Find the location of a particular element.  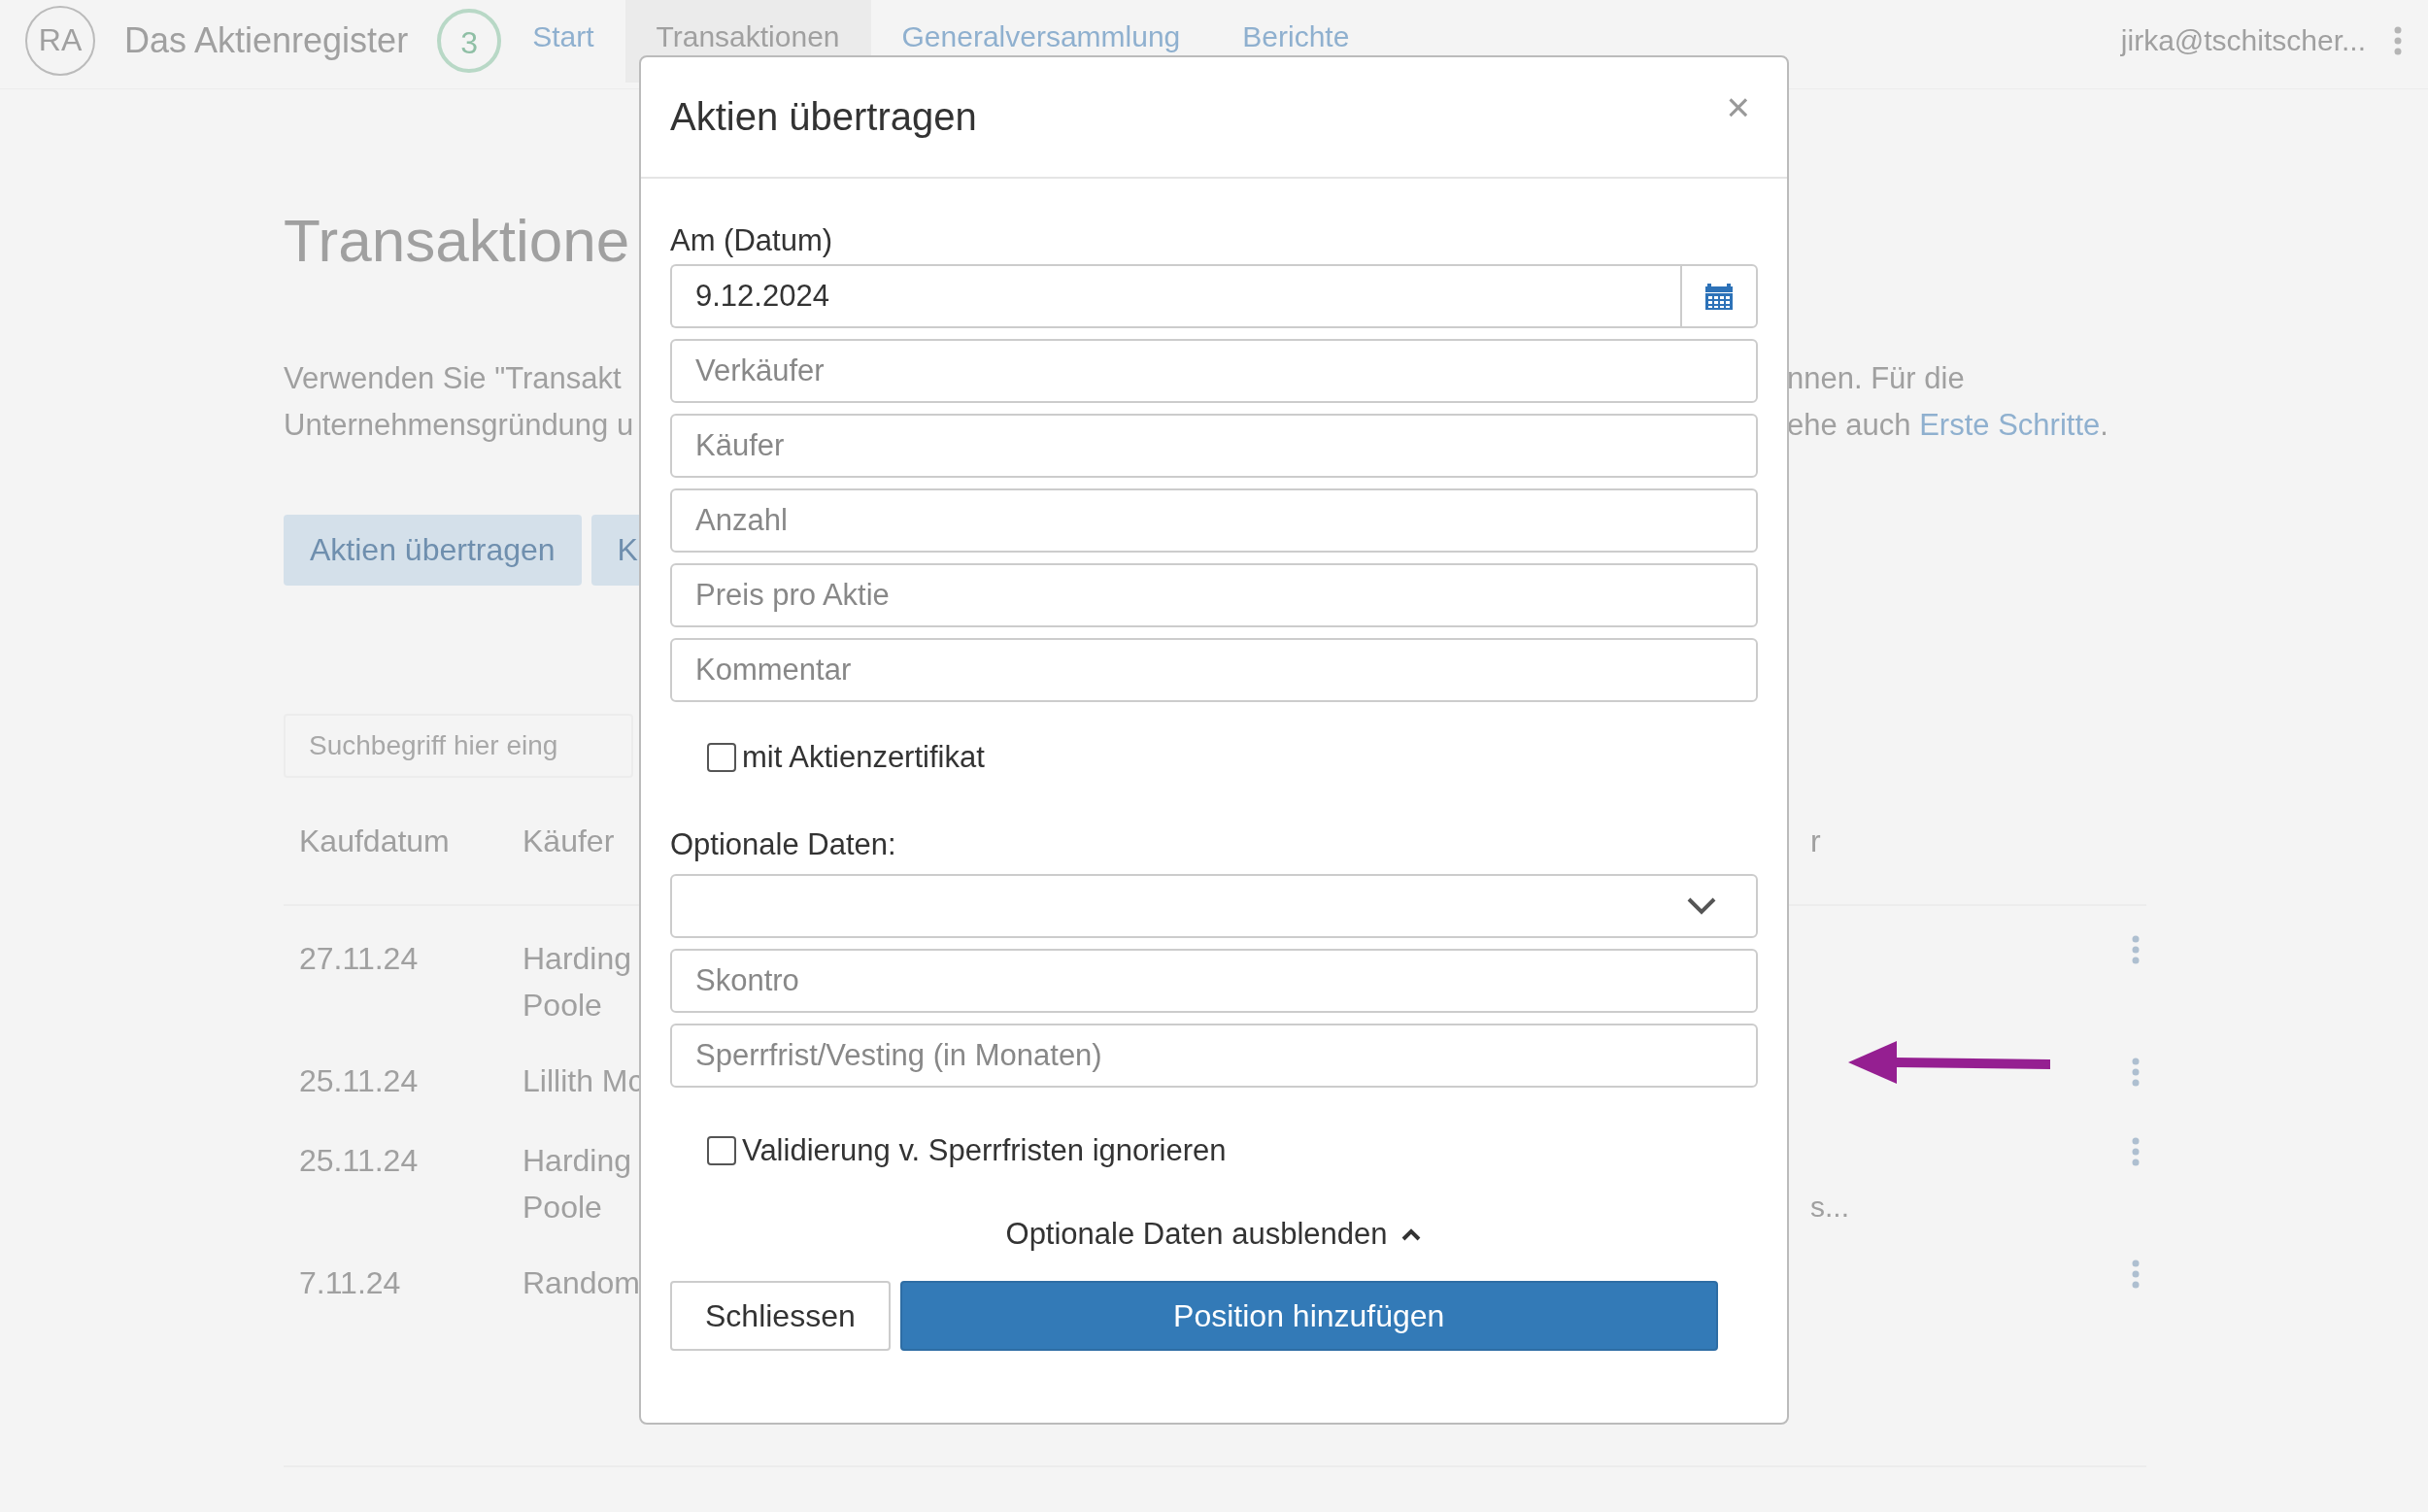

page-title: Transaktione is located at coordinates (457, 241).